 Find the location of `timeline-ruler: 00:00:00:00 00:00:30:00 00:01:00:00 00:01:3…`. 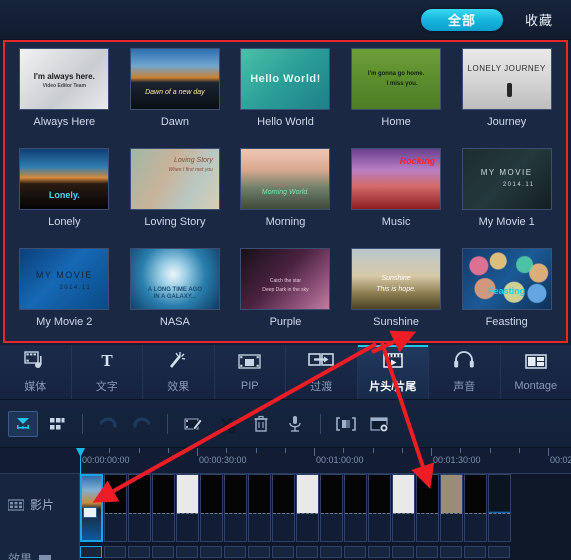

timeline-ruler: 00:00:00:00 00:00:30:00 00:01:00:00 00:01:3… is located at coordinates (285, 461).